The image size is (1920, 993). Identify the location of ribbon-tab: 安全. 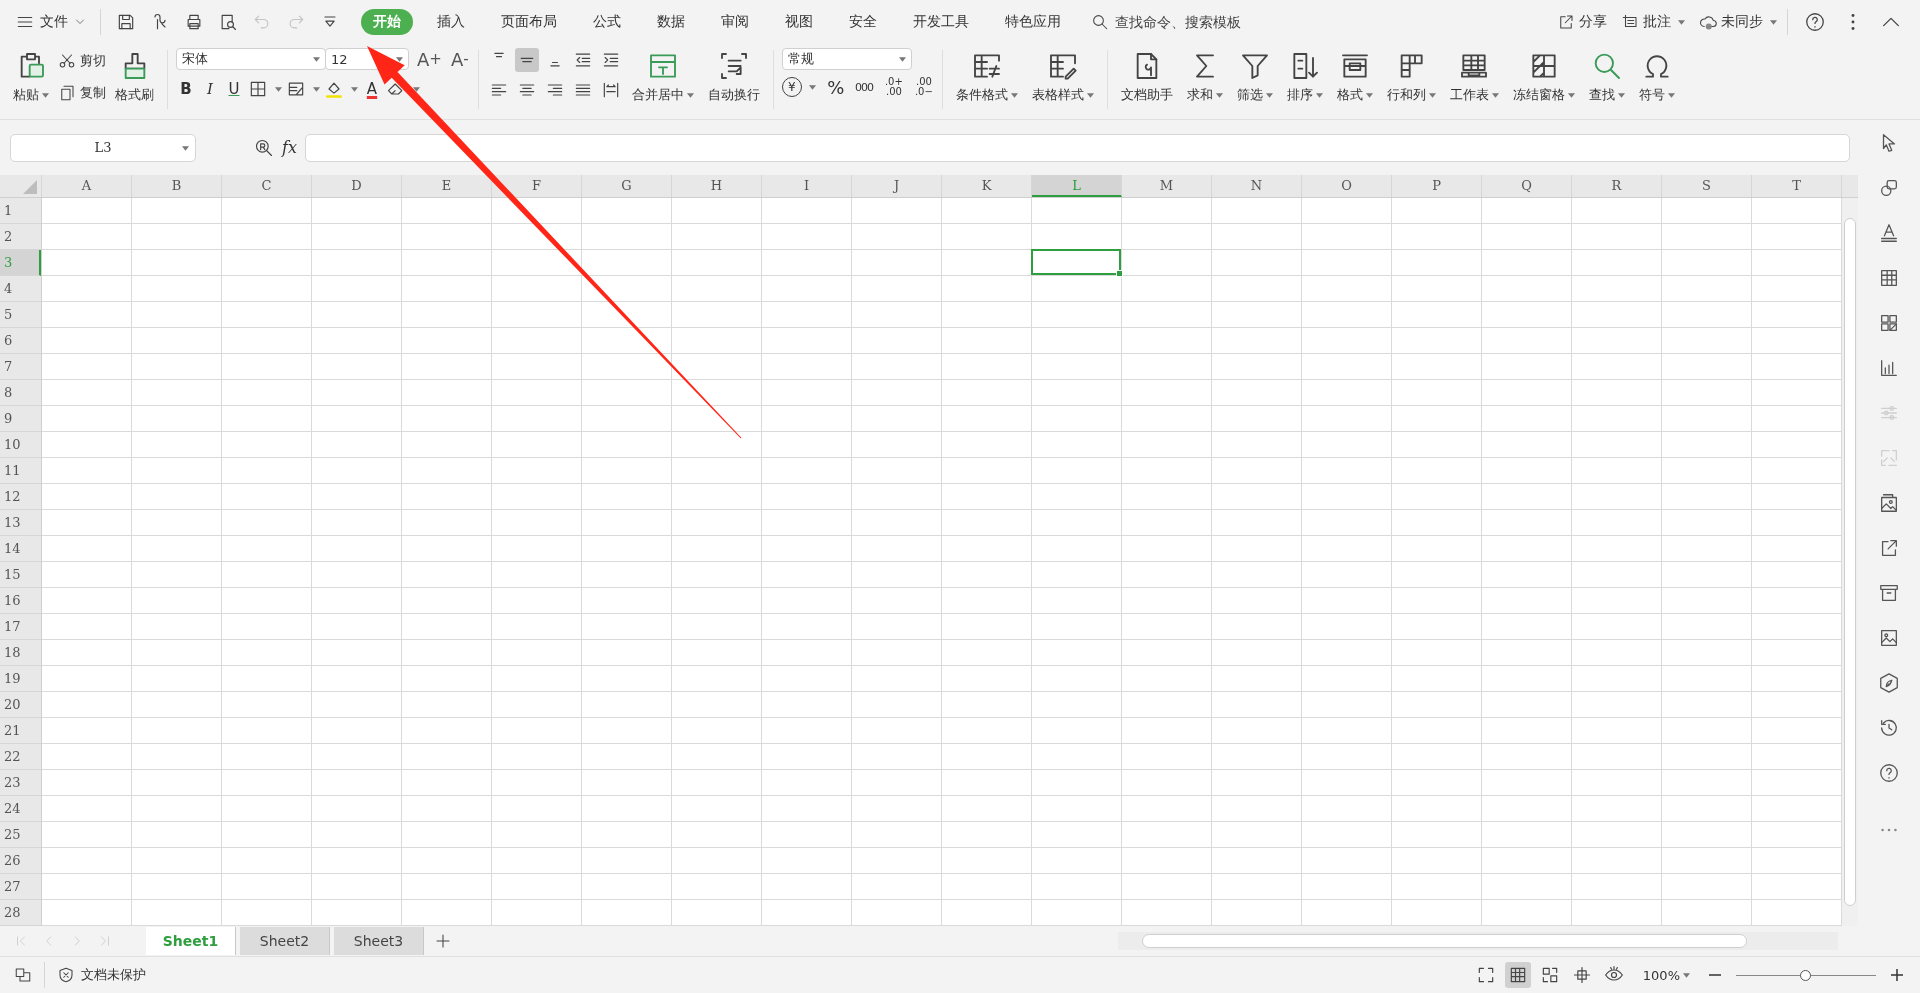
(863, 22).